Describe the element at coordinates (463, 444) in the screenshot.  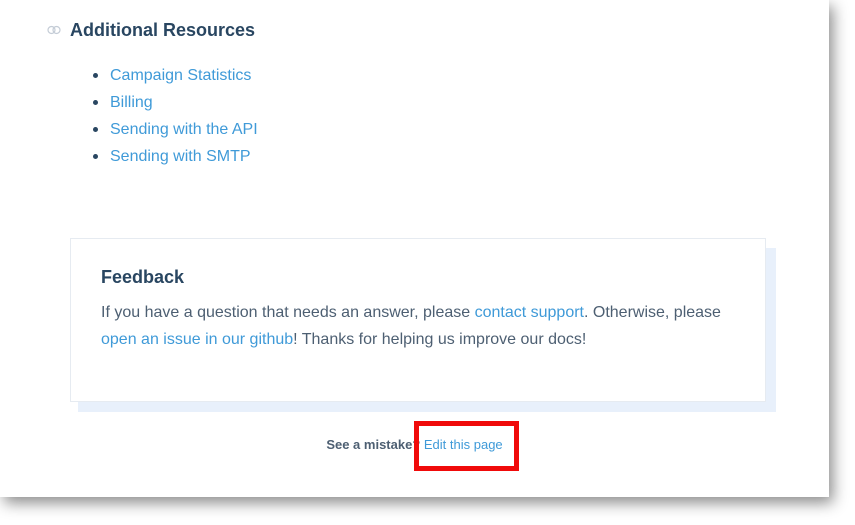
I see `edit-this-page-link: Edit this page` at that location.